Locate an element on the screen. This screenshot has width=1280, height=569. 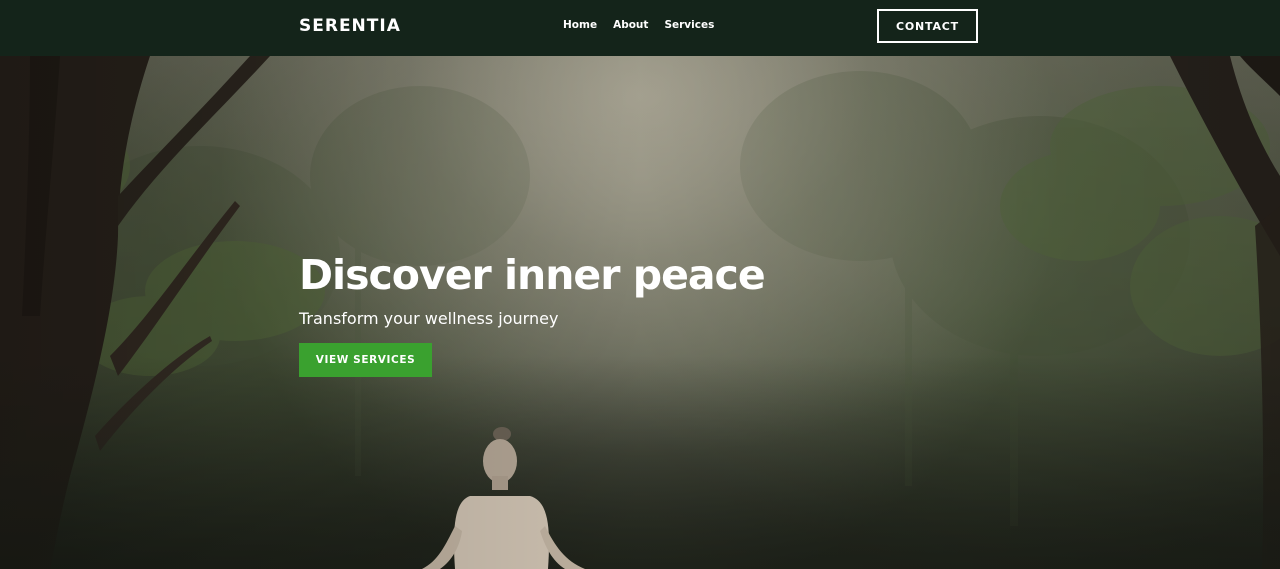
navbar: SERENTIA Home About Services CONTACT is located at coordinates (640, 28).